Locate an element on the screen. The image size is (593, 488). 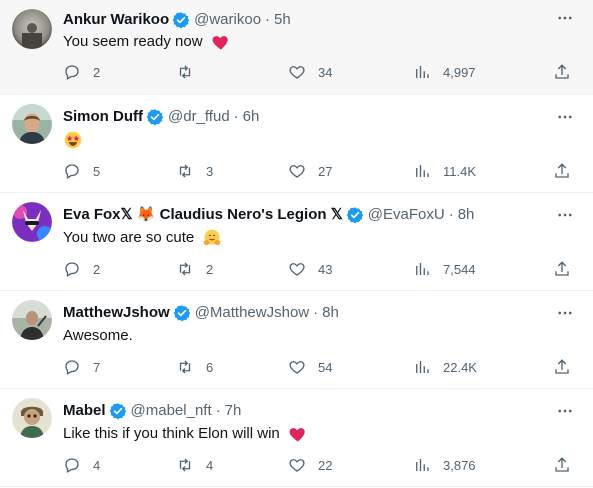
view-count: 22.4K is located at coordinates (460, 367).